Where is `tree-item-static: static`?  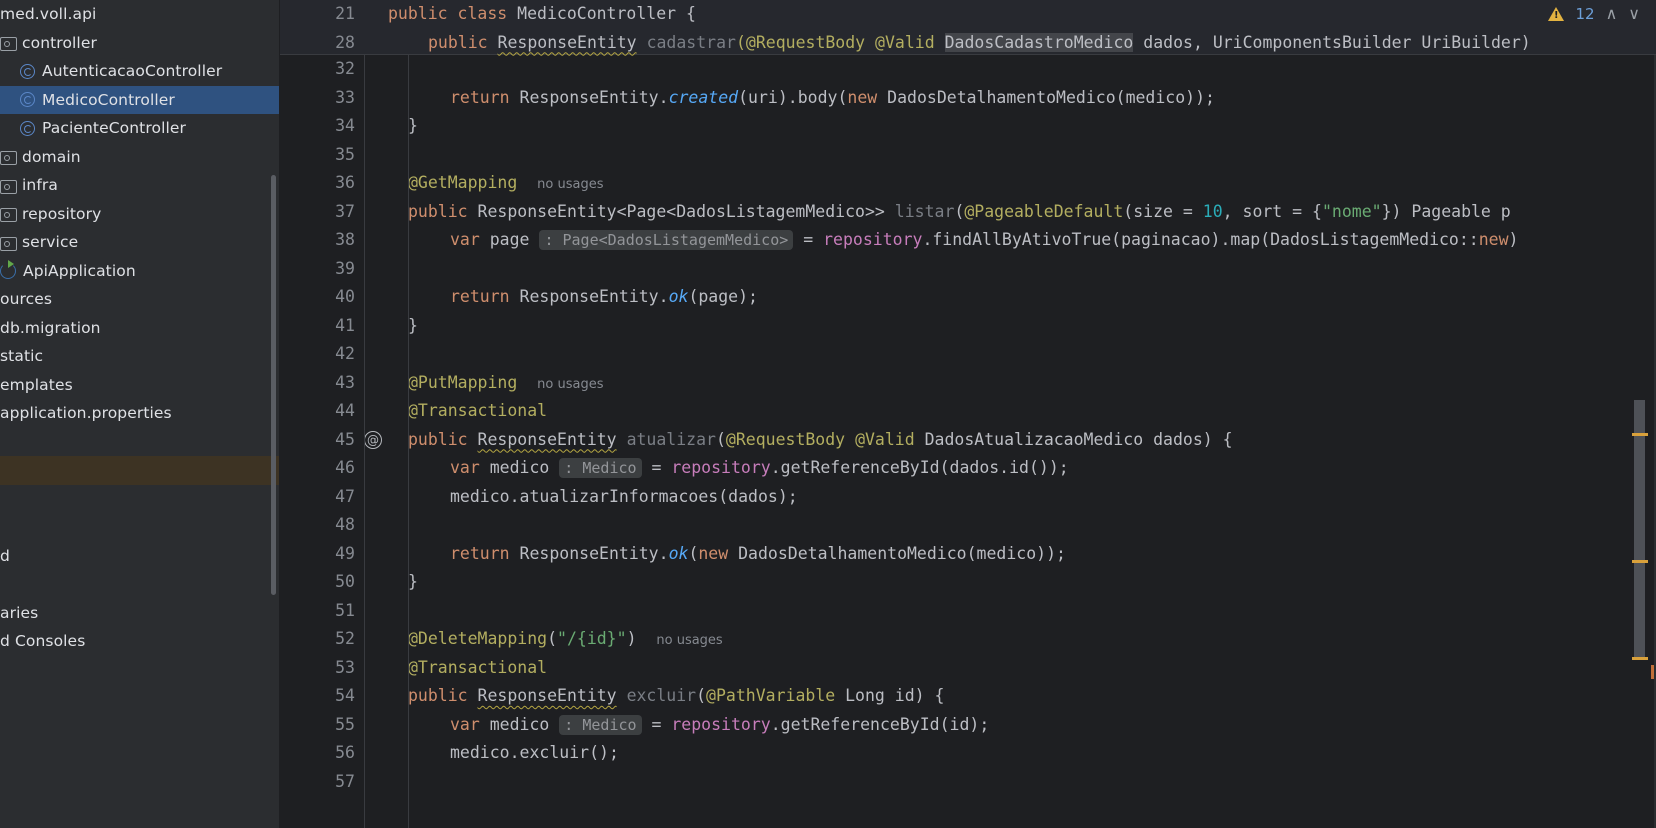 tree-item-static: static is located at coordinates (140, 356).